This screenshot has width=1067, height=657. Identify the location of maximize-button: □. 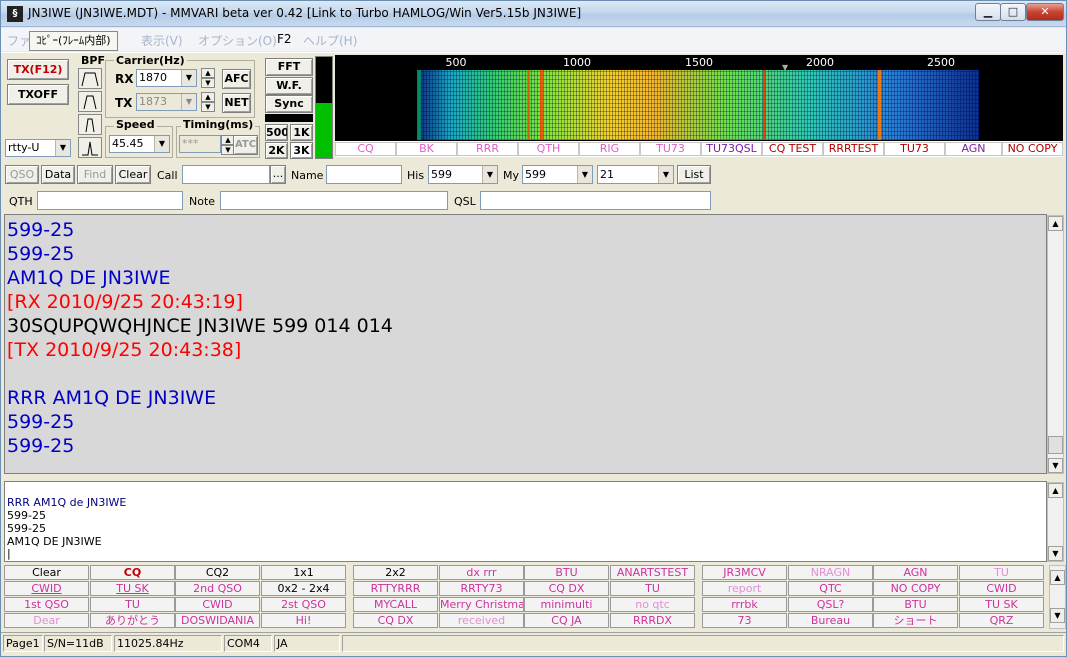
(1013, 12).